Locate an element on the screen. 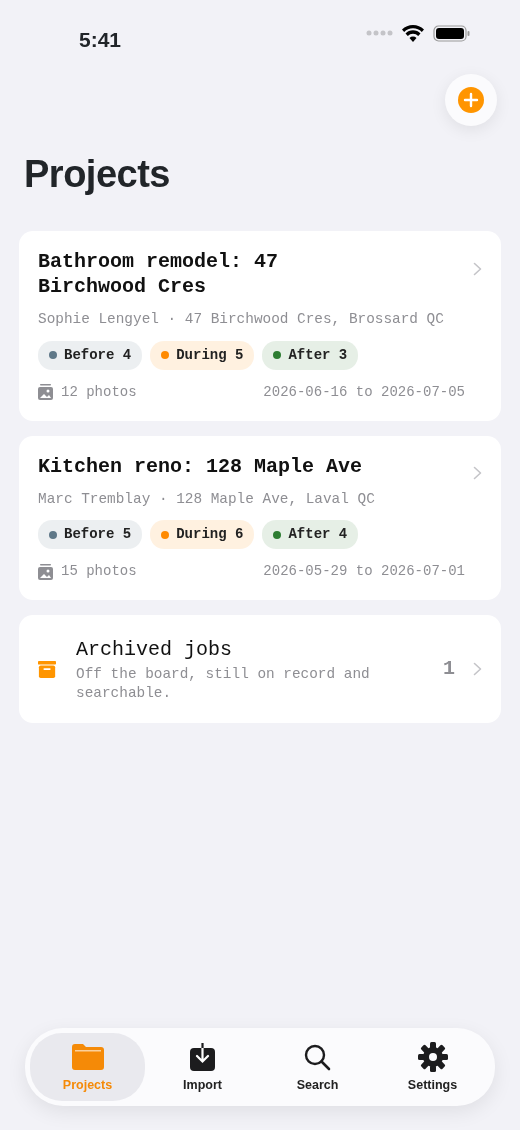 This screenshot has height=1130, width=520. archive-box-icon is located at coordinates (47, 669).